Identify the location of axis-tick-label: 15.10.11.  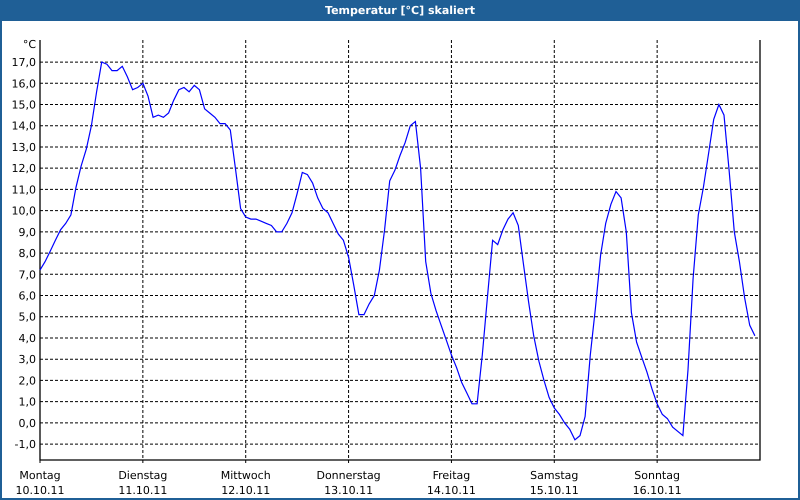
(554, 490).